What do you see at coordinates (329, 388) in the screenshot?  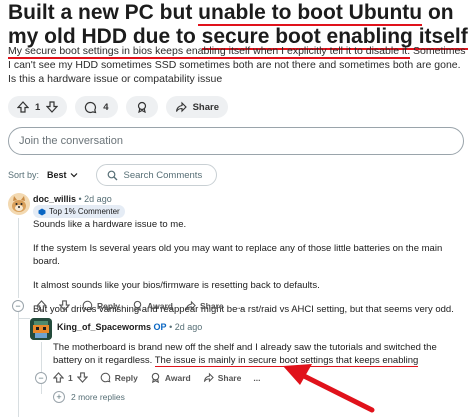 I see `annotation-arrow-icon` at bounding box center [329, 388].